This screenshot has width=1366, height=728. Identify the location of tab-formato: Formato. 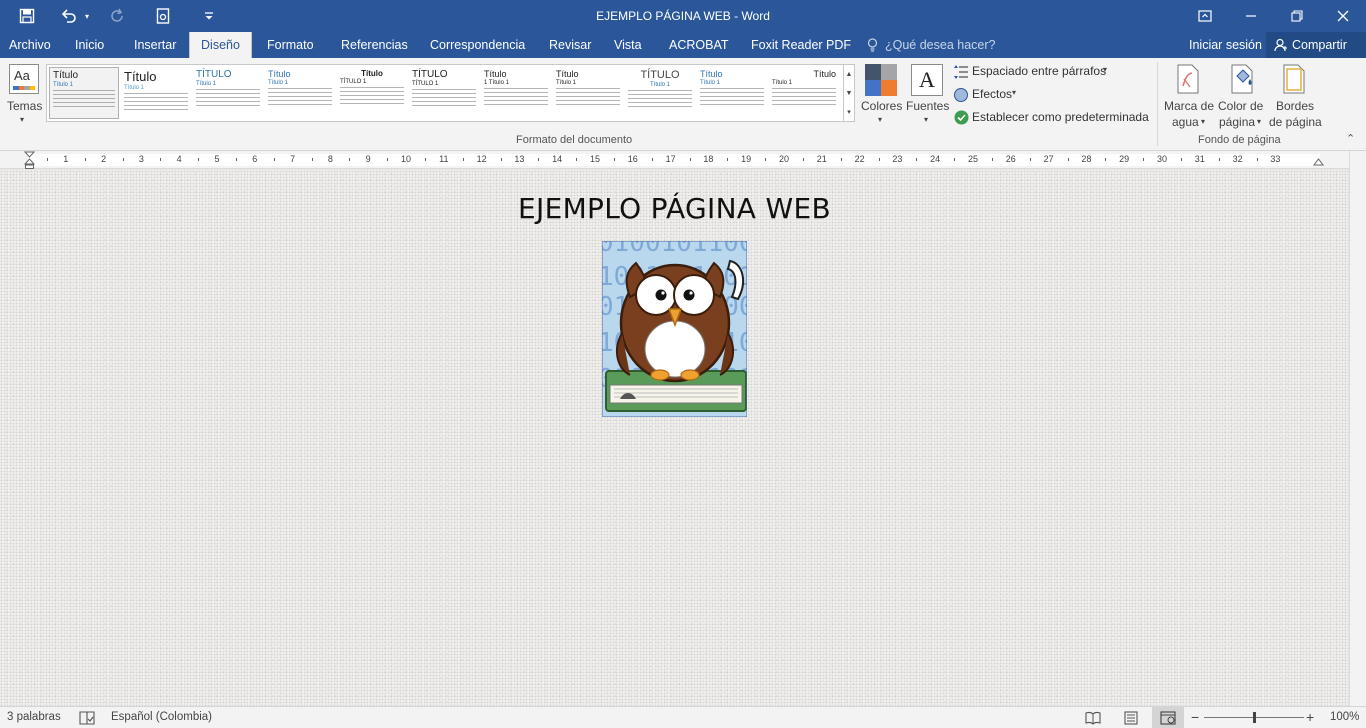
(290, 45).